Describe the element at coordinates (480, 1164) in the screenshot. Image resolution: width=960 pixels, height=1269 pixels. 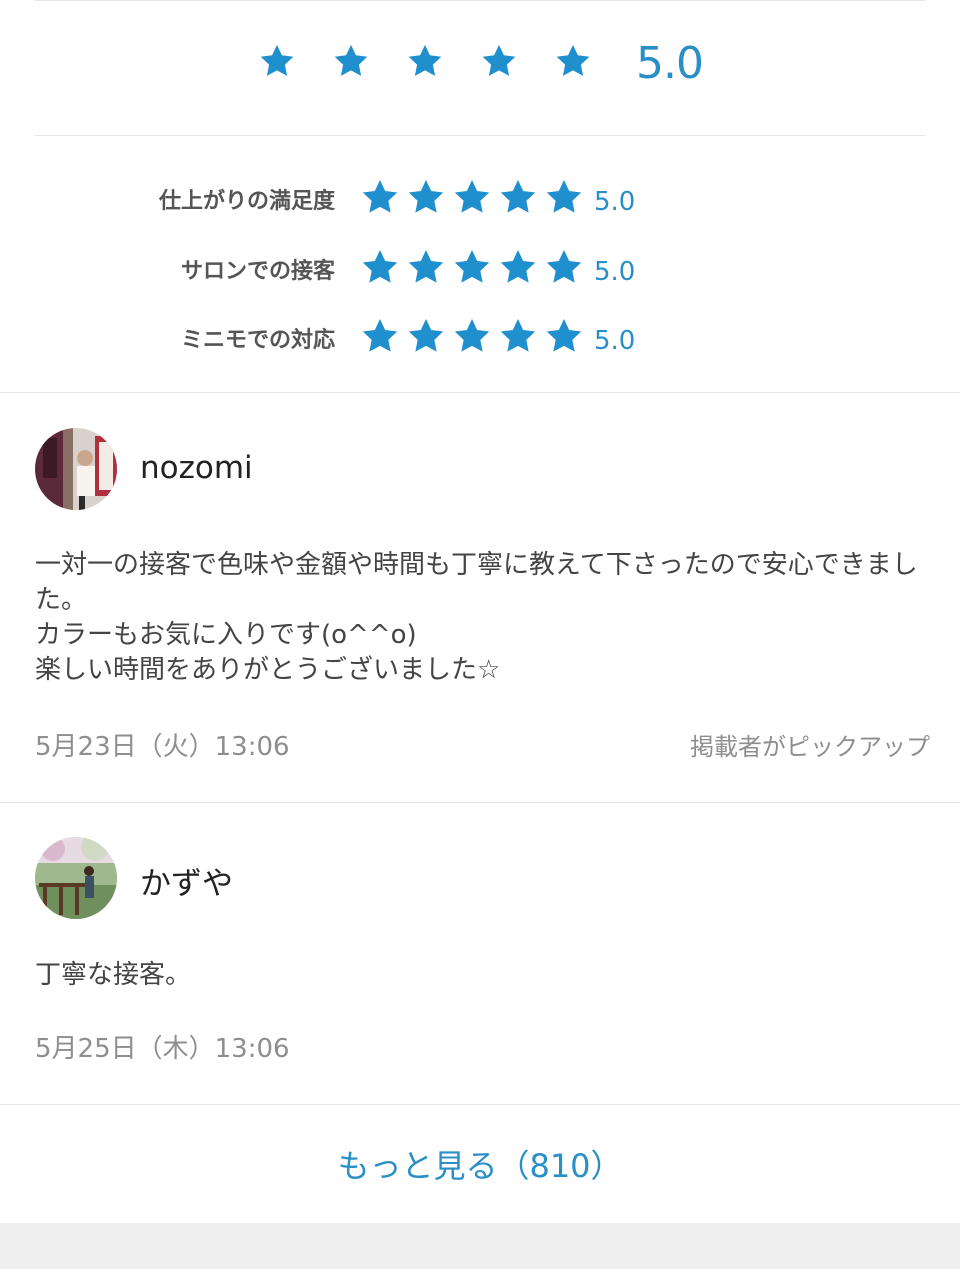
I see `show-more-link: もっと見る（810）` at that location.